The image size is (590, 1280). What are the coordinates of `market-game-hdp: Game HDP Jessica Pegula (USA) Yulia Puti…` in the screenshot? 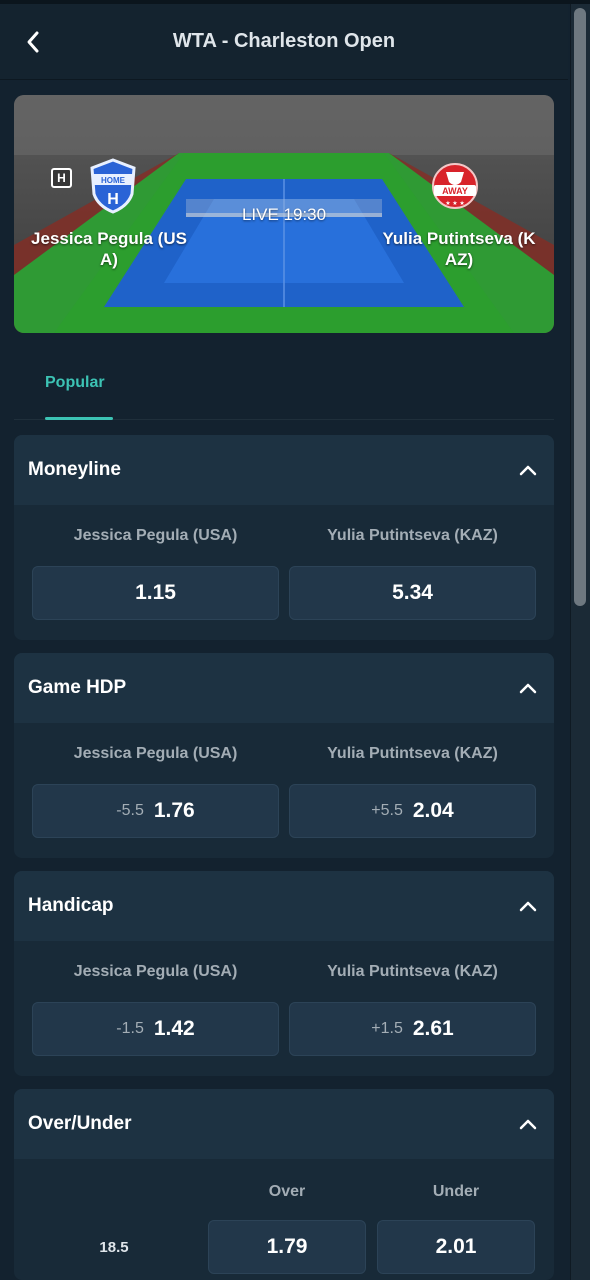 It's located at (284, 755).